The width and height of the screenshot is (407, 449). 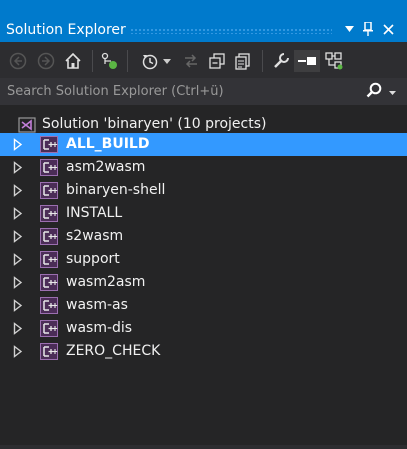 What do you see at coordinates (106, 167) in the screenshot?
I see `project-label: asm2wasm` at bounding box center [106, 167].